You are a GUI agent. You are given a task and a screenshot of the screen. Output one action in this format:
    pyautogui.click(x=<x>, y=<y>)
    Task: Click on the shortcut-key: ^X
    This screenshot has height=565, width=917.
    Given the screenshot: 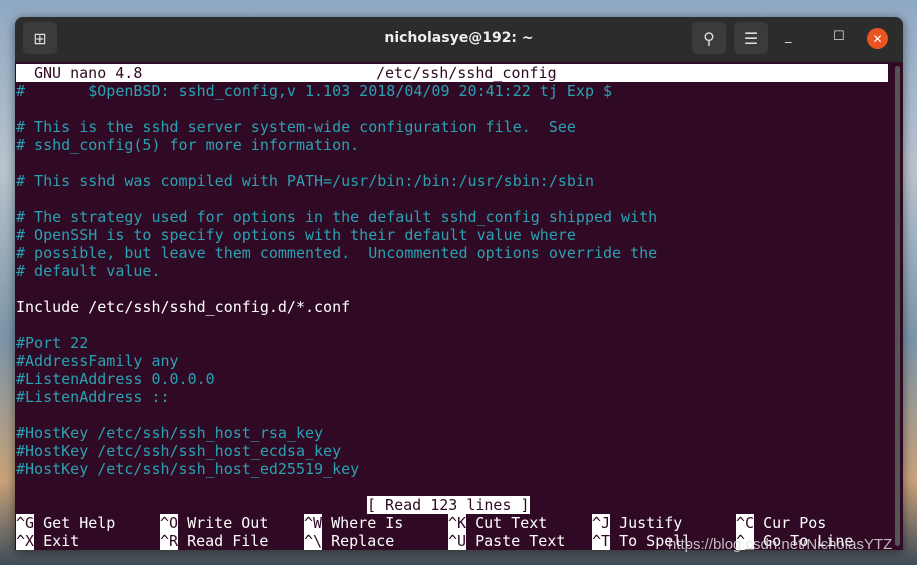 What is the action you would take?
    pyautogui.click(x=25, y=541)
    